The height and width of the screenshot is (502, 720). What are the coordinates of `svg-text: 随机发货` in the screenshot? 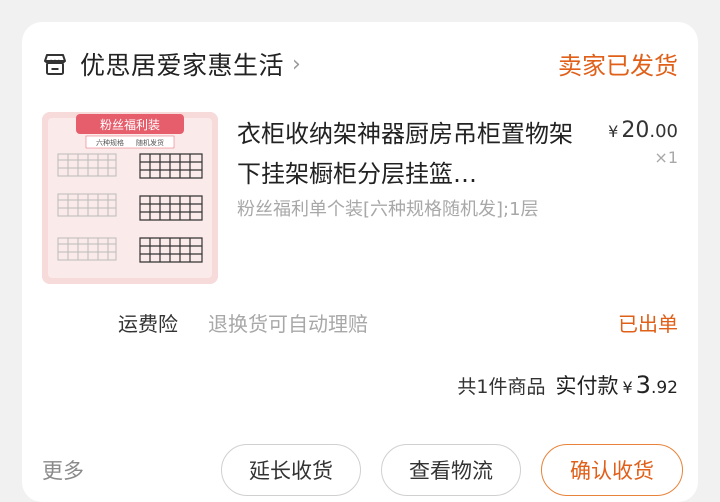 It's located at (150, 142).